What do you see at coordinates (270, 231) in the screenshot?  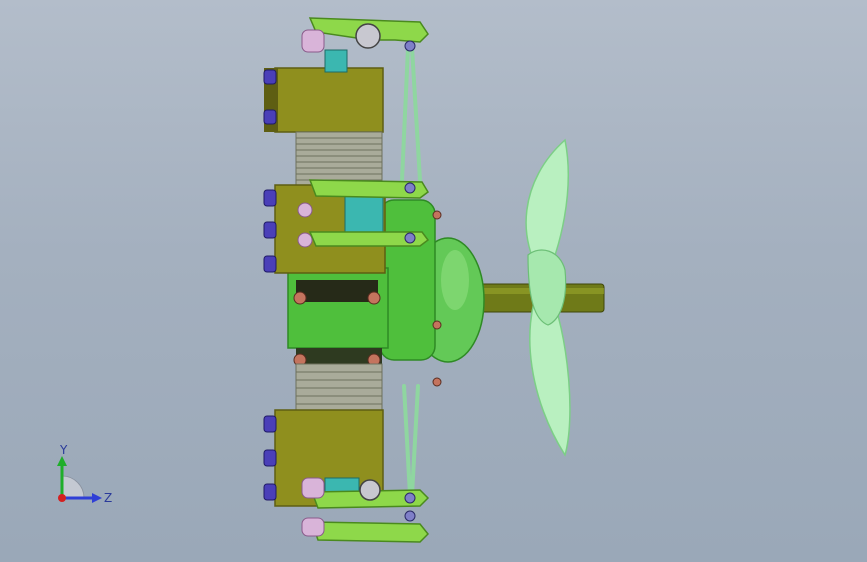 I see `middle-head-bolts` at bounding box center [270, 231].